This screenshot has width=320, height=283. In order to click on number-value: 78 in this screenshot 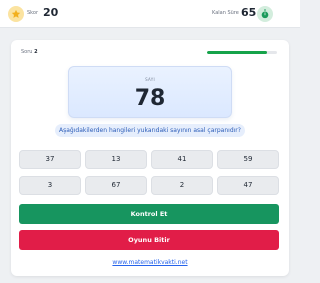, I will do `click(150, 98)`.